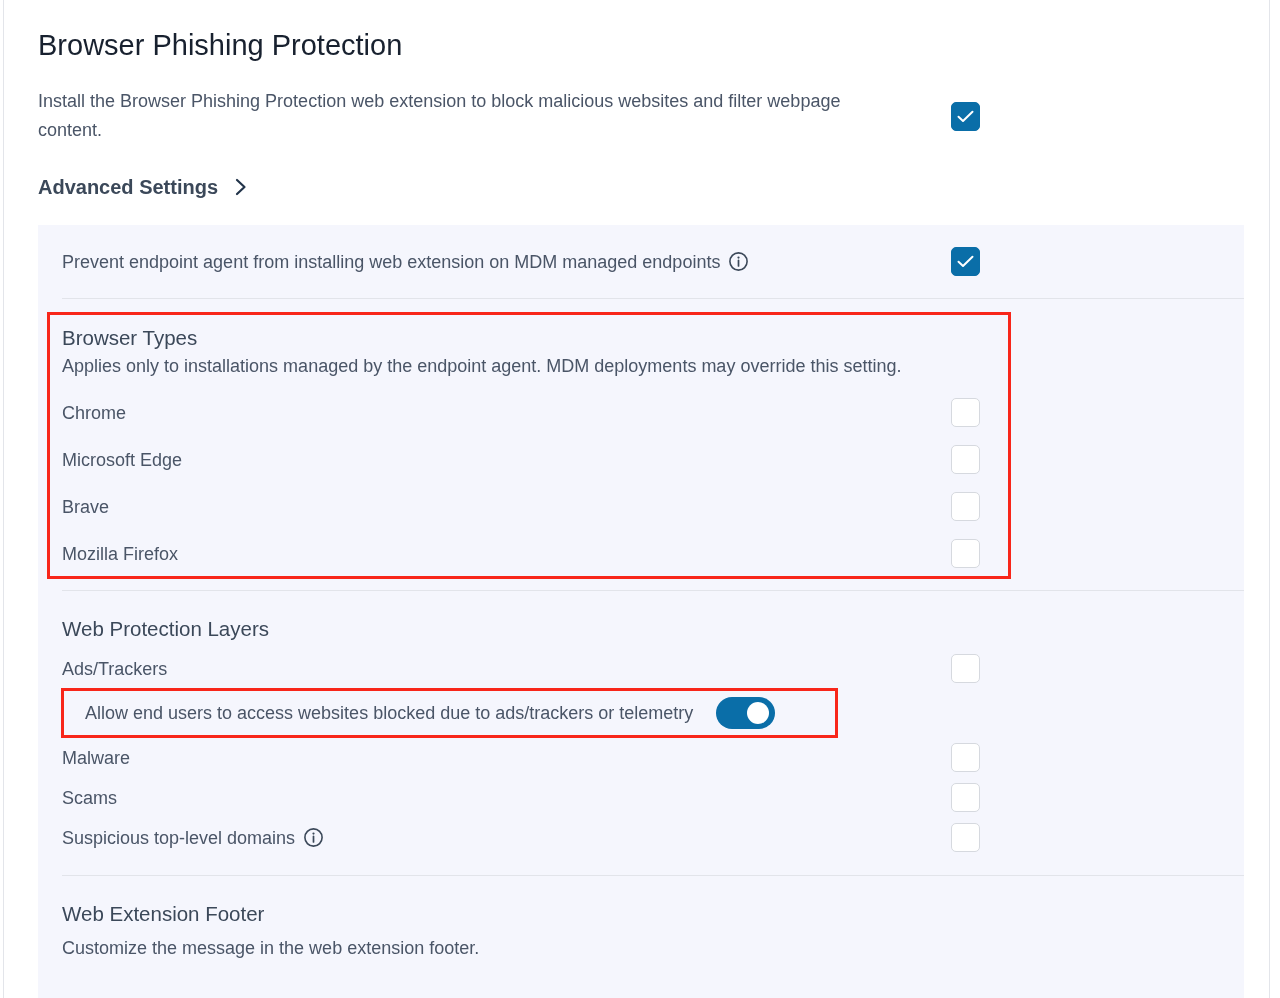  I want to click on option-label: Allow end users to access websites blocked due to ads/trackers or telemetry, so click(389, 713).